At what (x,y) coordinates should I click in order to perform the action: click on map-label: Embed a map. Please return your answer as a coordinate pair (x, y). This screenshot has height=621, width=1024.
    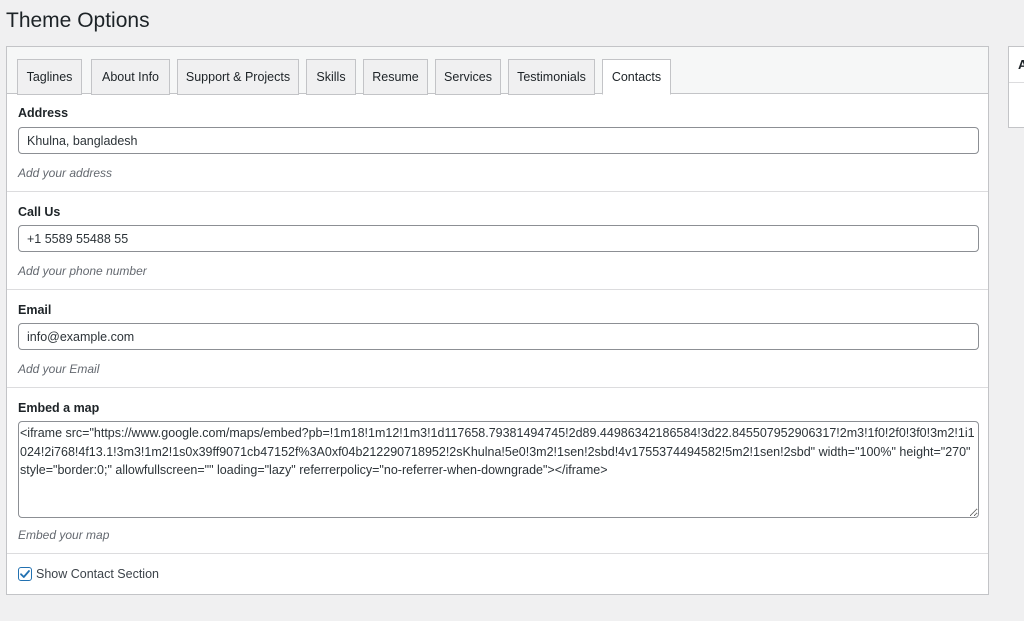
    Looking at the image, I should click on (59, 408).